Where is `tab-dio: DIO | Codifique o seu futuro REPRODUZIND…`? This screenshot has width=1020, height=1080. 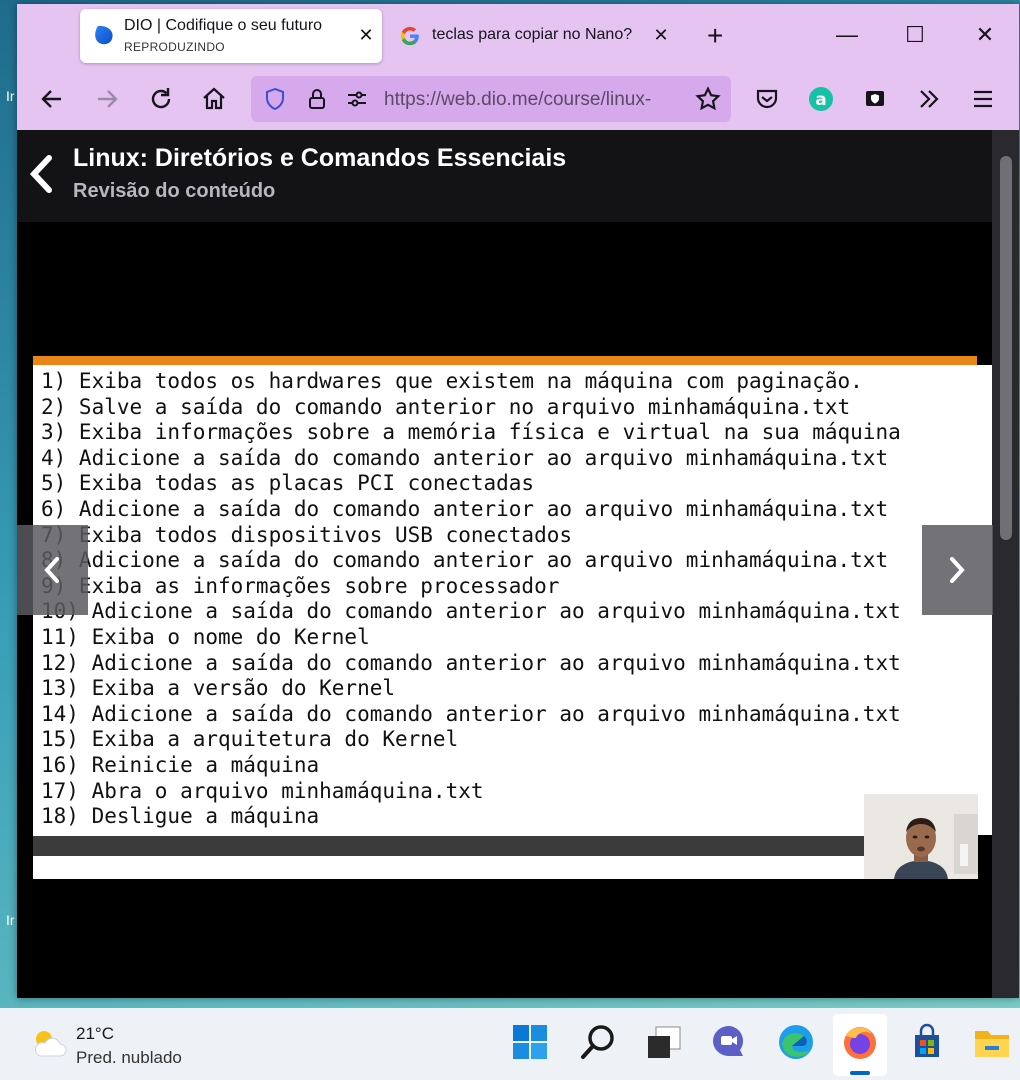
tab-dio: DIO | Codifique o seu futuro REPRODUZIND… is located at coordinates (231, 36).